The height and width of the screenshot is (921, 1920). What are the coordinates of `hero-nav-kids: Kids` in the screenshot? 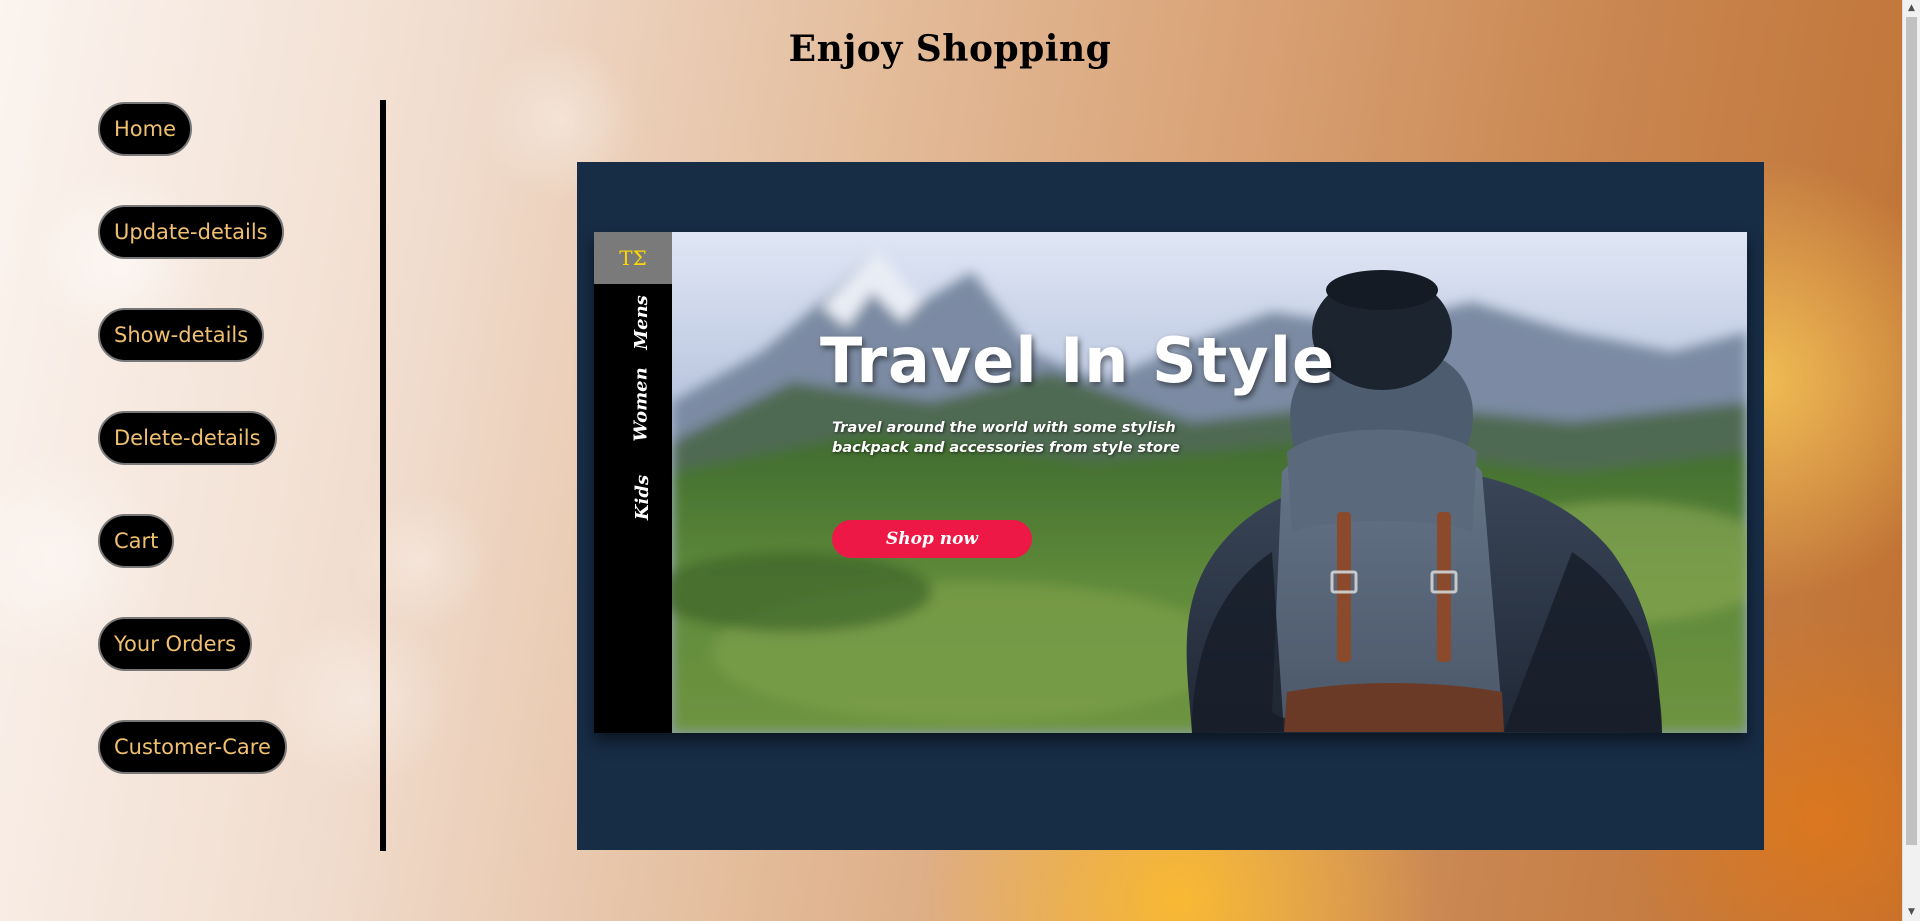 It's located at (642, 497).